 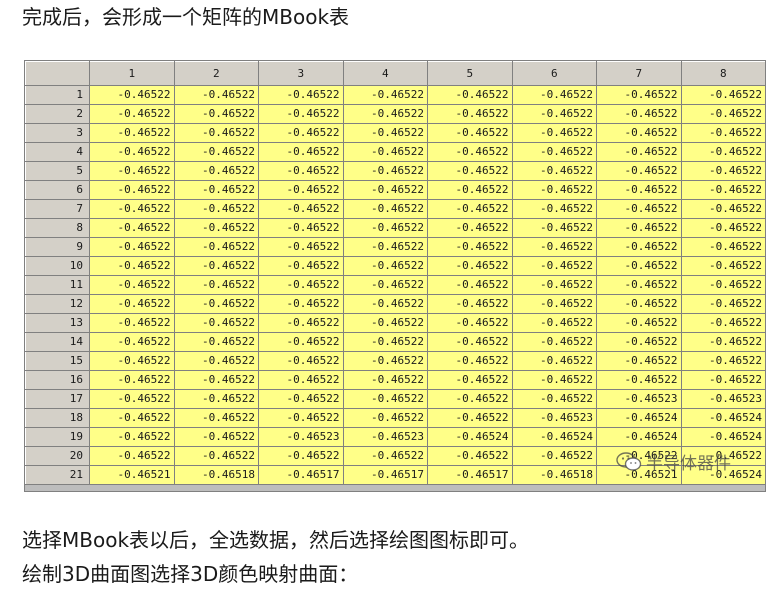 What do you see at coordinates (57, 171) in the screenshot?
I see `row-header: 5` at bounding box center [57, 171].